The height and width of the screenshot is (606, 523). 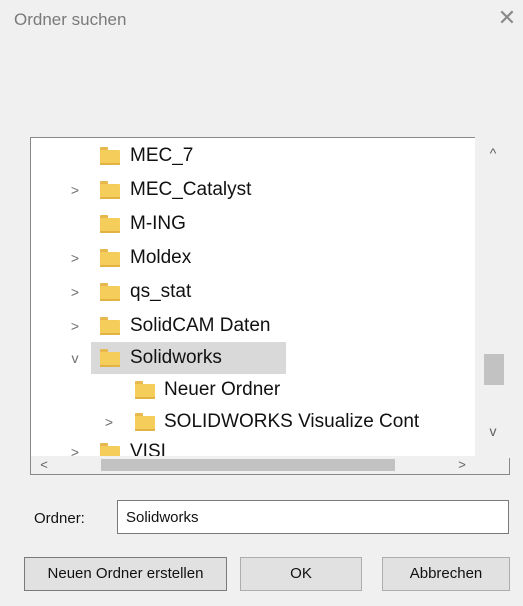 I want to click on folder-name-input, so click(x=313, y=517).